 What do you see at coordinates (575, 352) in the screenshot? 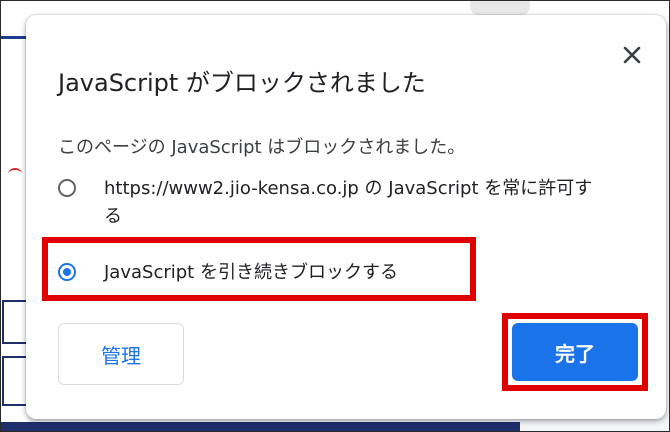
I see `done-button: 完了` at bounding box center [575, 352].